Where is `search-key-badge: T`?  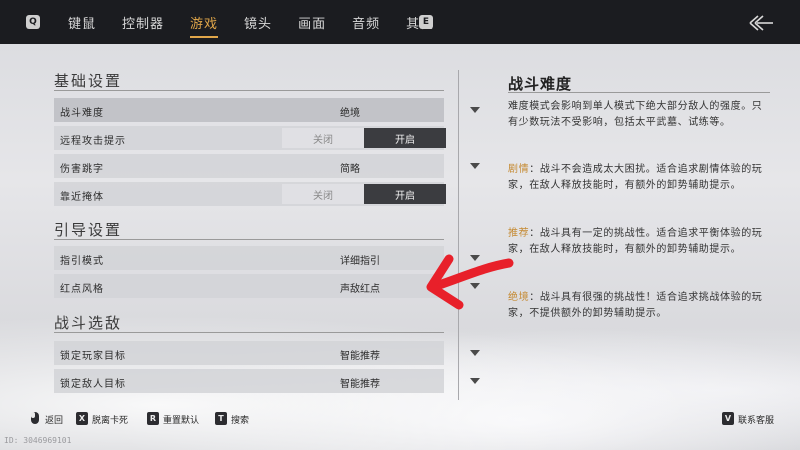
search-key-badge: T is located at coordinates (221, 418).